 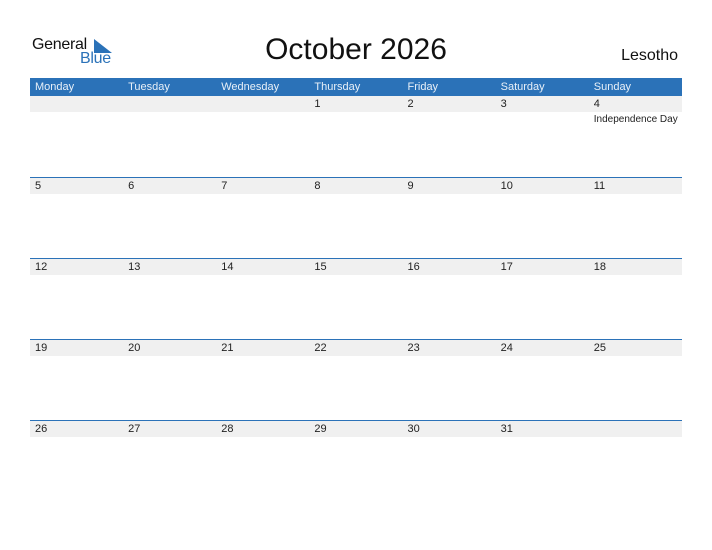 I want to click on day-number: 16, so click(x=413, y=267).